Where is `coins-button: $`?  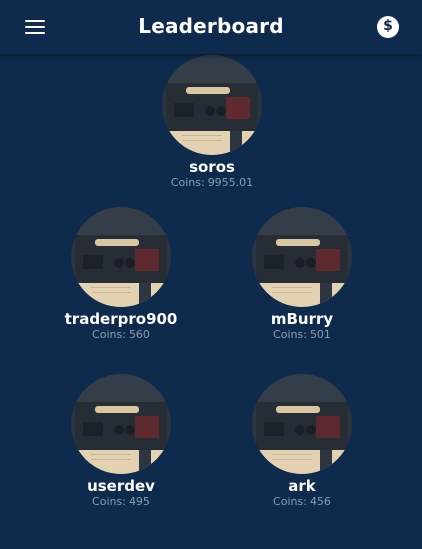
coins-button: $ is located at coordinates (388, 27).